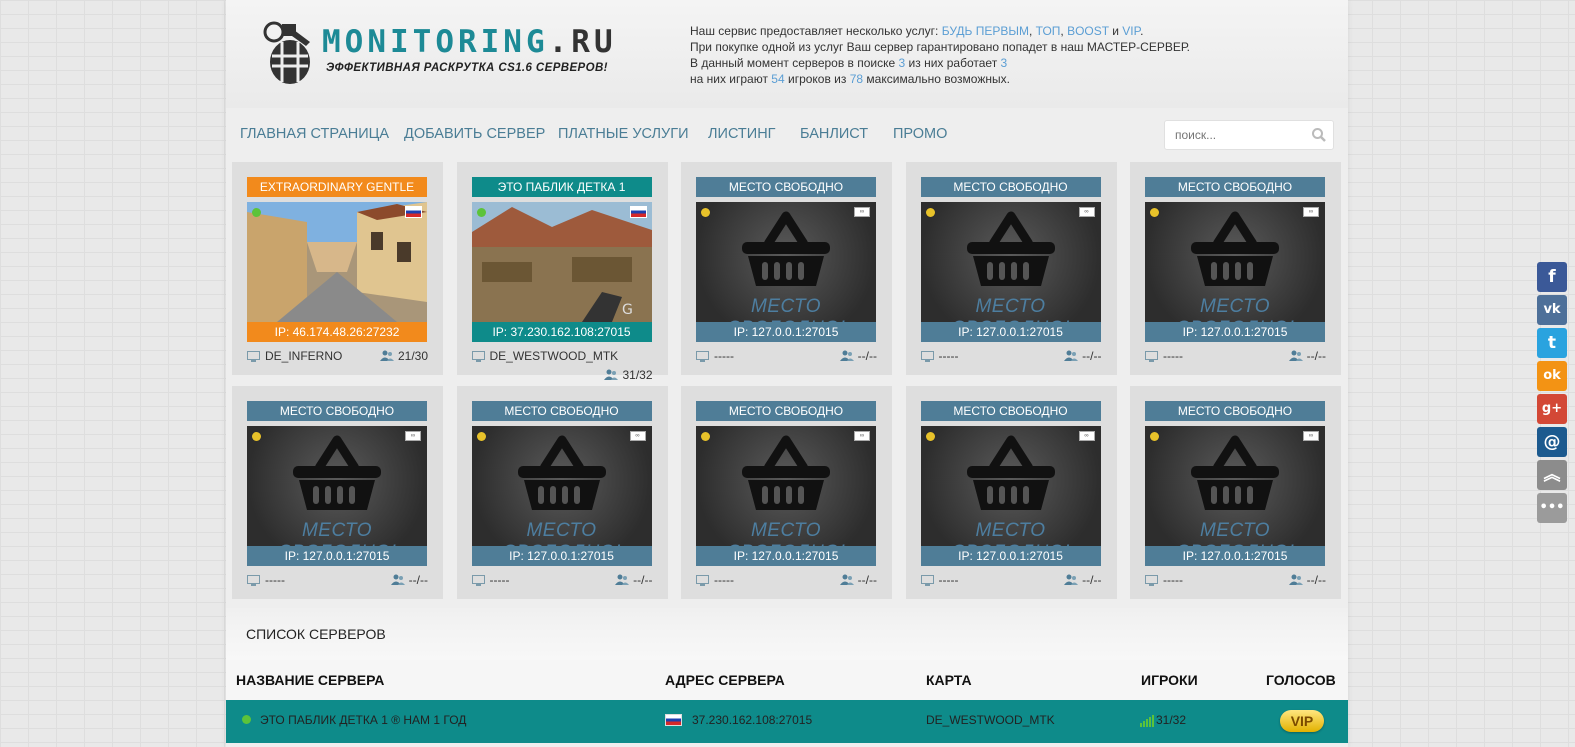  What do you see at coordinates (623, 134) in the screenshot?
I see `nav-paid-services: Платные услуги` at bounding box center [623, 134].